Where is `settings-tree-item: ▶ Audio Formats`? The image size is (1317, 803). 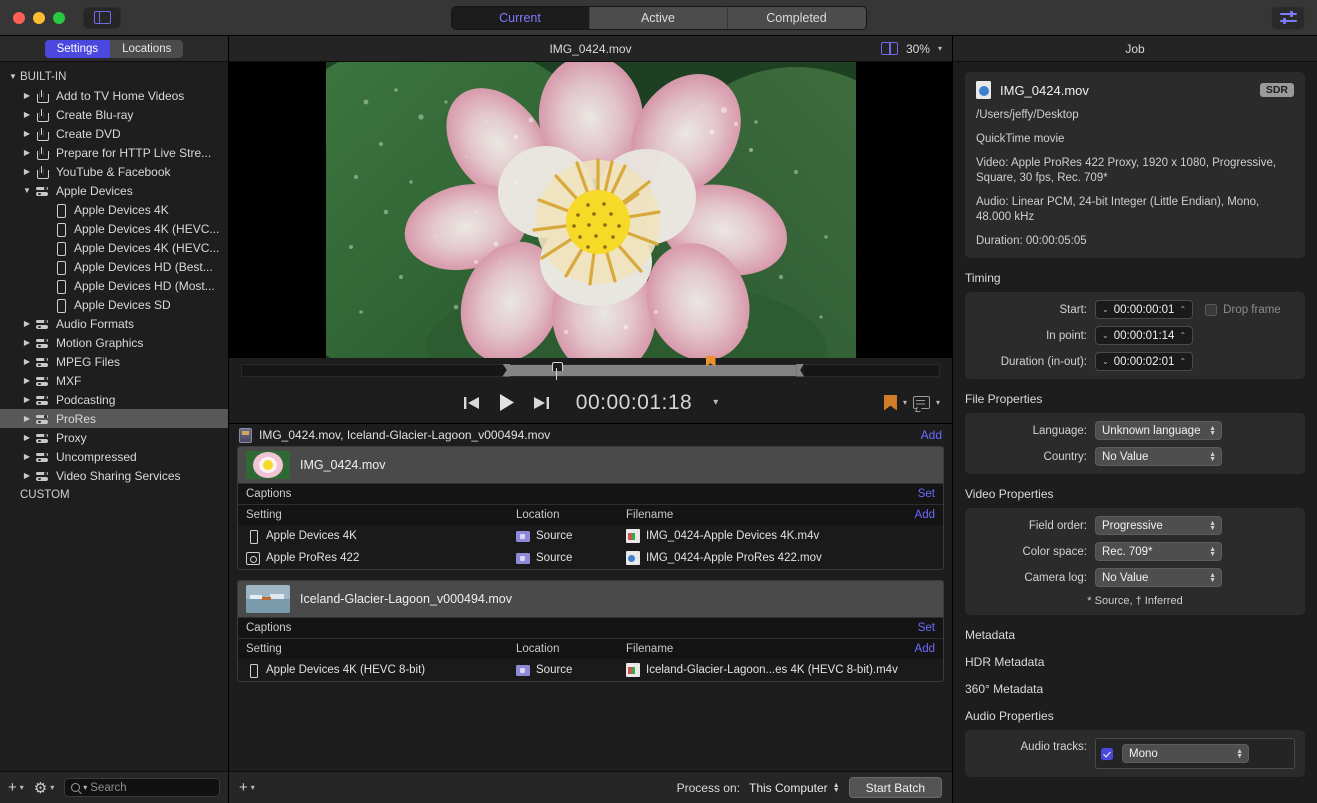 settings-tree-item: ▶ Audio Formats is located at coordinates (114, 323).